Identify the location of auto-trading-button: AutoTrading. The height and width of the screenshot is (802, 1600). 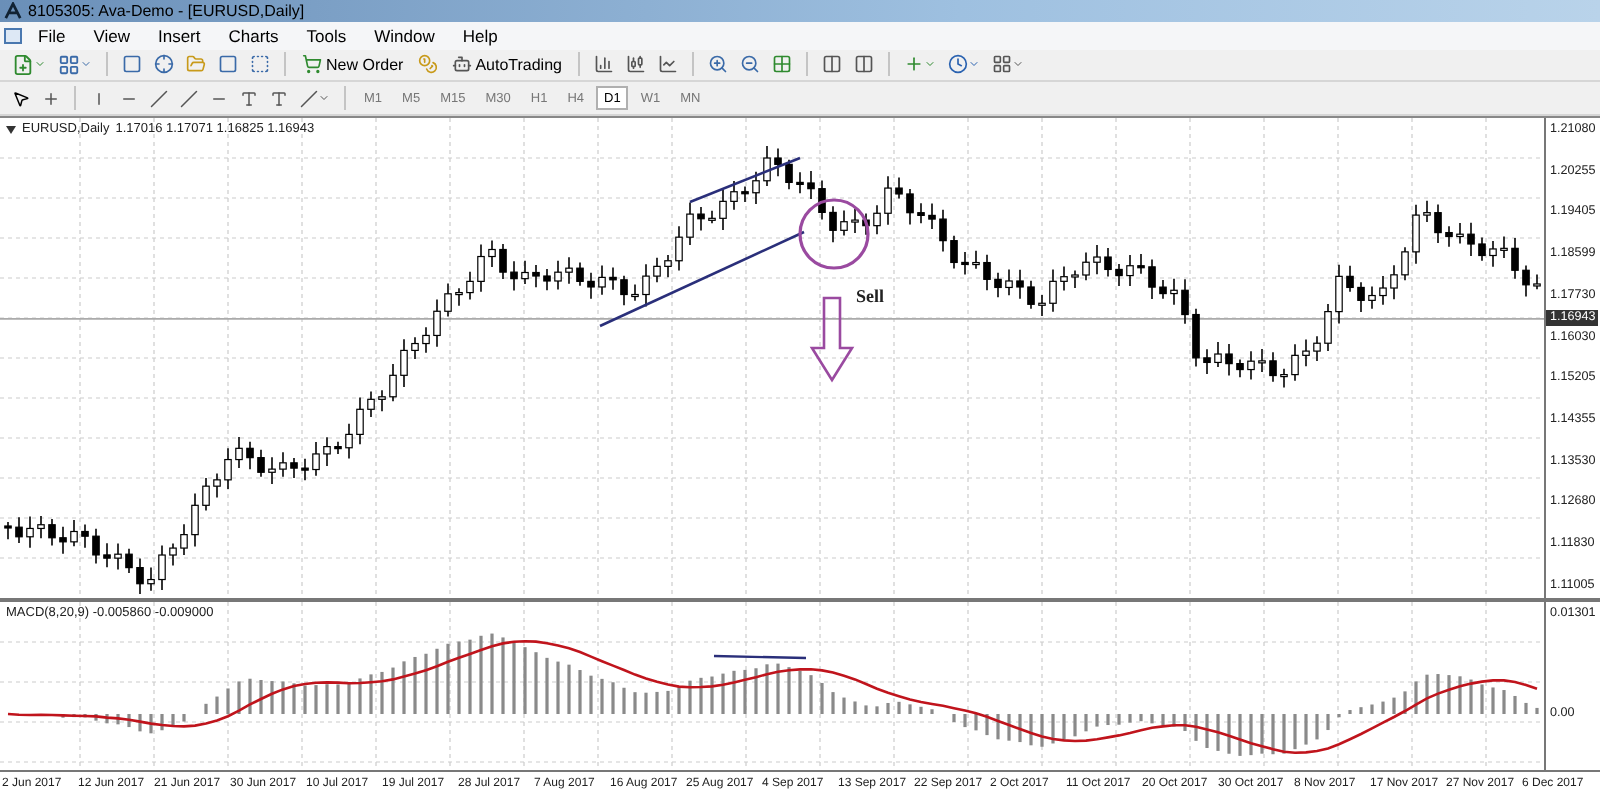
(506, 64).